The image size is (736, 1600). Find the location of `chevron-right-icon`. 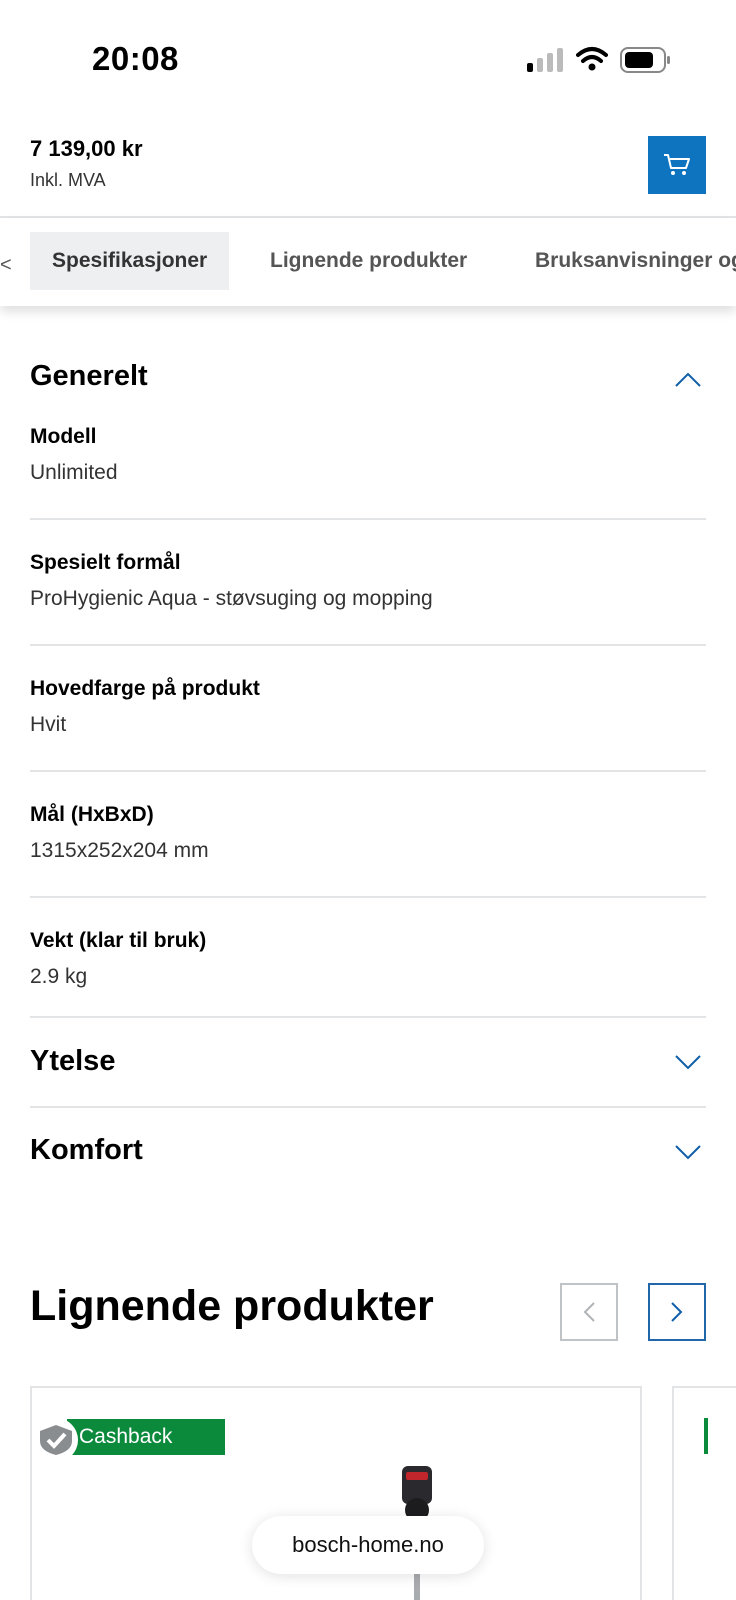

chevron-right-icon is located at coordinates (677, 1312).